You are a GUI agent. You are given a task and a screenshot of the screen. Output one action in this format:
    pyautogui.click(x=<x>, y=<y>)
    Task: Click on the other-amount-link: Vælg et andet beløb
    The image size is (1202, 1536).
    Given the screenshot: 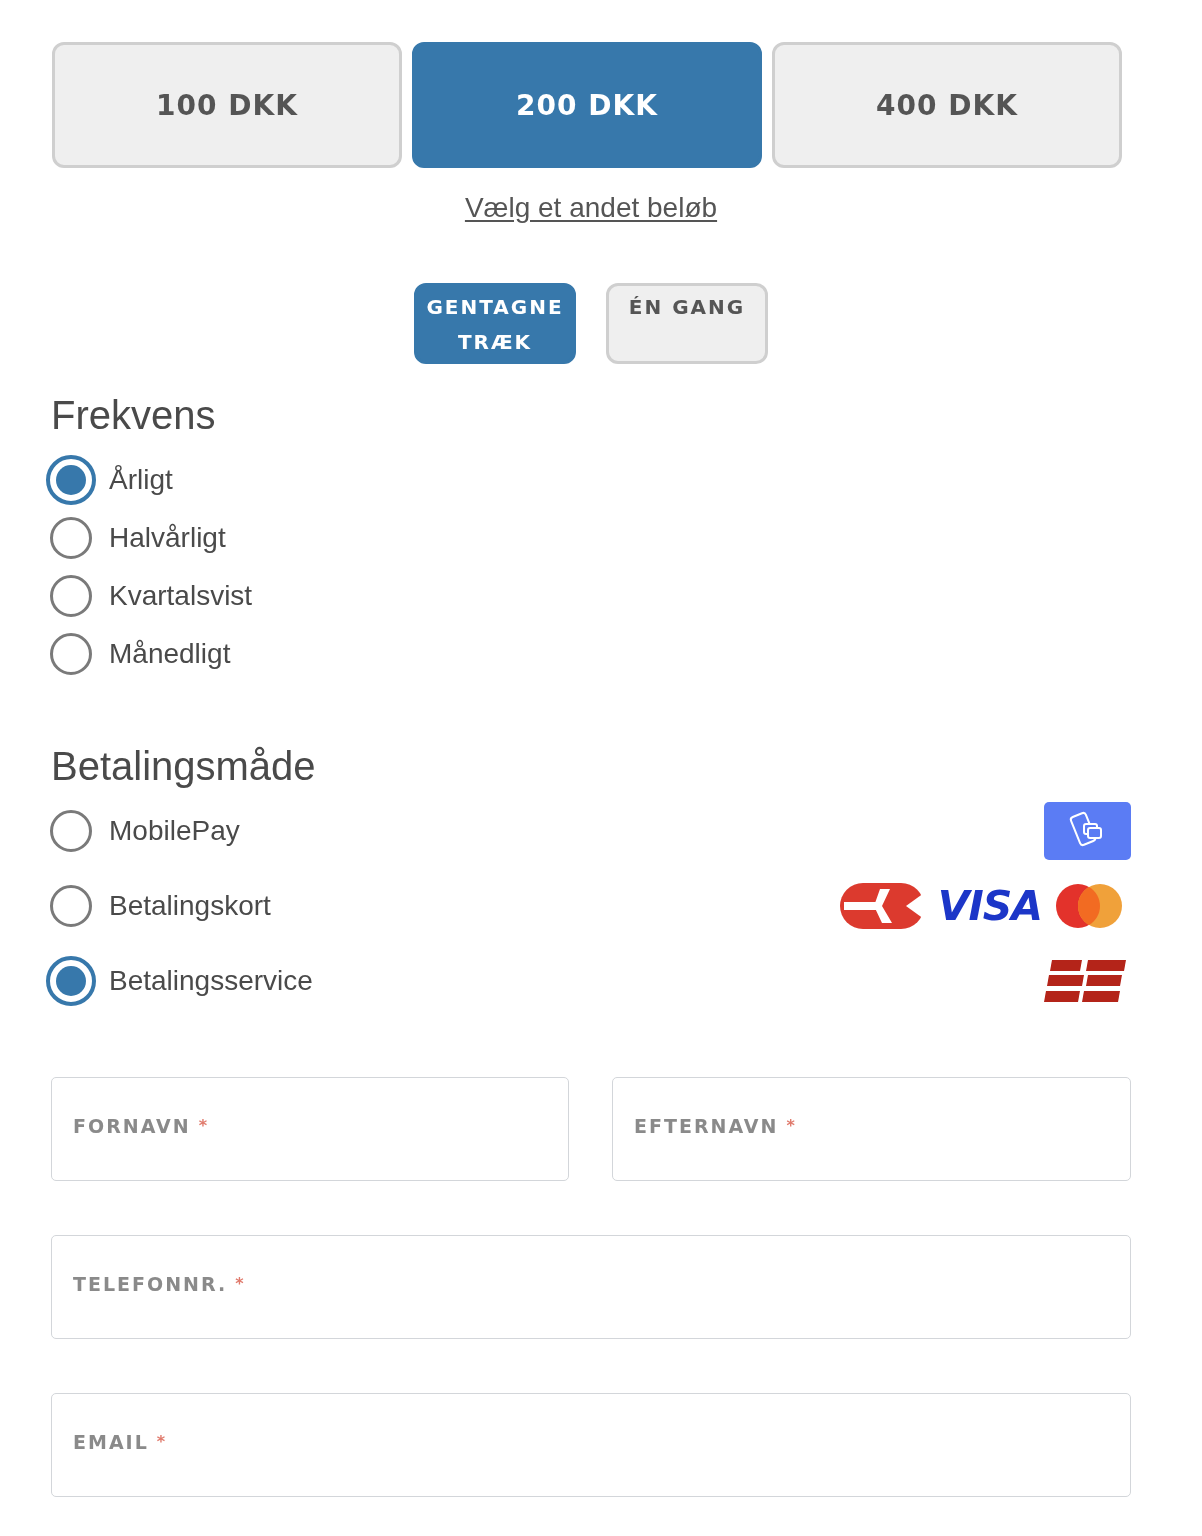 What is the action you would take?
    pyautogui.click(x=591, y=208)
    